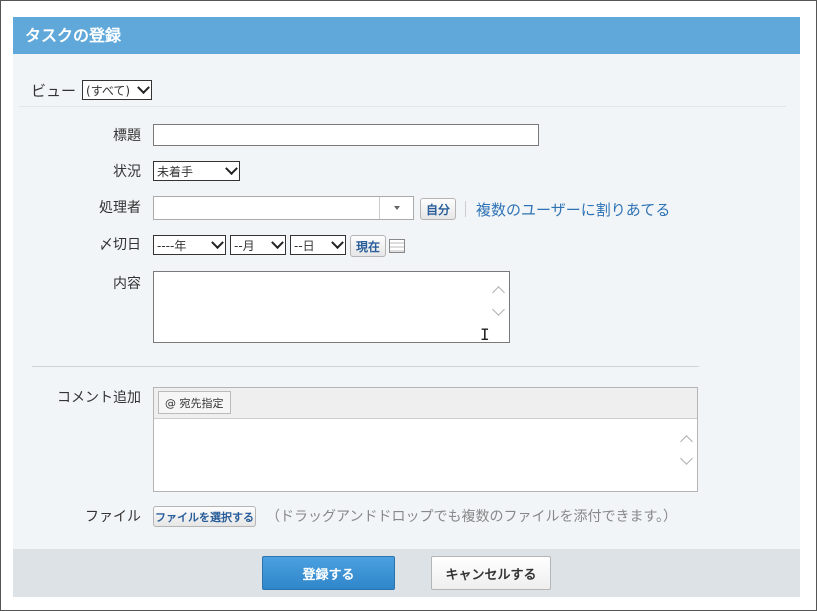  What do you see at coordinates (127, 136) in the screenshot?
I see `subject-label: 標題` at bounding box center [127, 136].